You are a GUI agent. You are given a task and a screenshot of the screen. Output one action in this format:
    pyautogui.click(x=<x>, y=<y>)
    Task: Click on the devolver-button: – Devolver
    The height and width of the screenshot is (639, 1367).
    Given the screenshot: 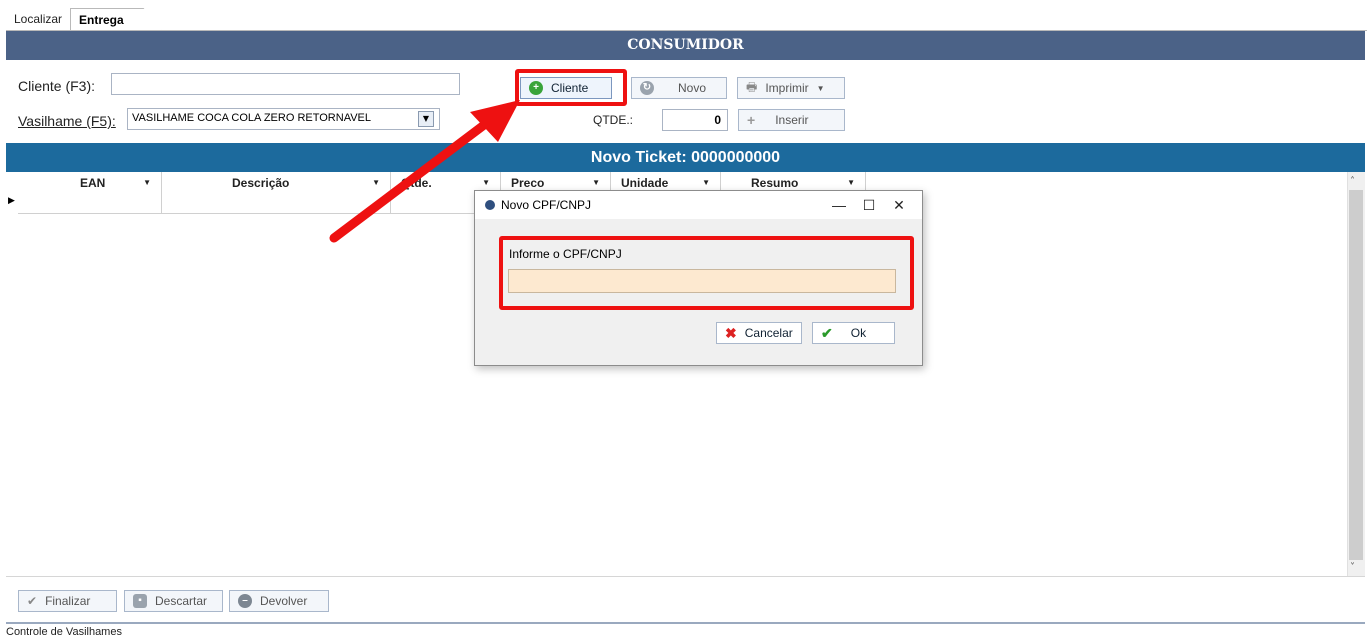 What is the action you would take?
    pyautogui.click(x=279, y=601)
    